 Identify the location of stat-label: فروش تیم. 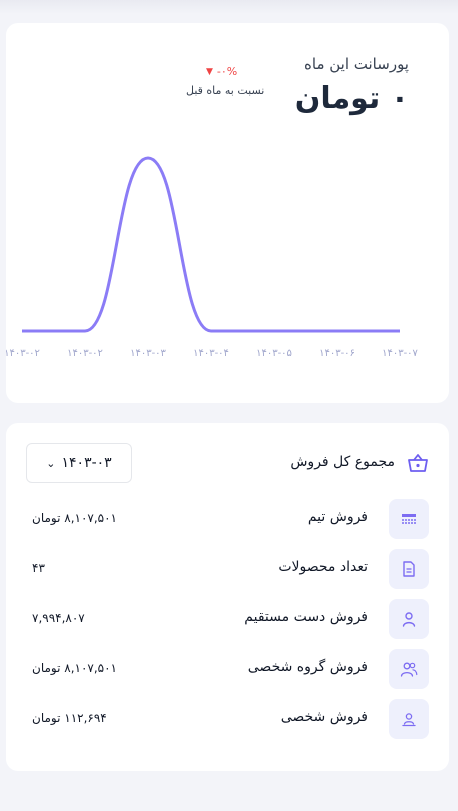
(337, 517).